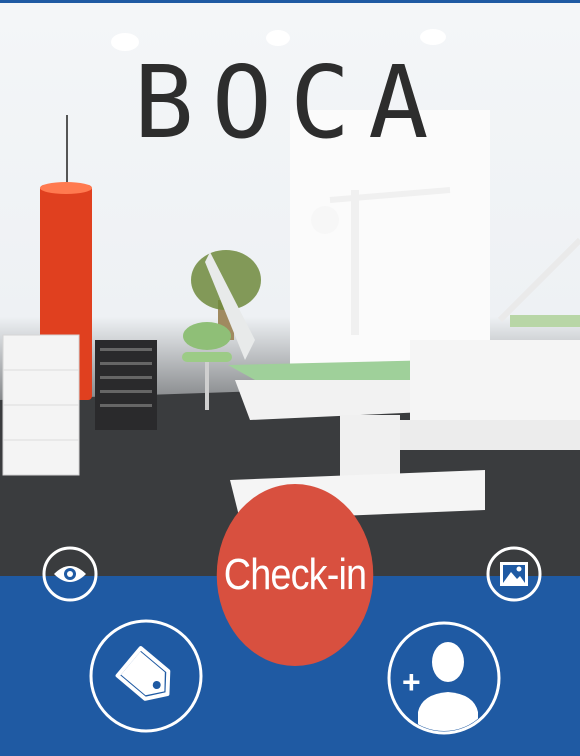 The width and height of the screenshot is (580, 756). I want to click on view-button, so click(70, 574).